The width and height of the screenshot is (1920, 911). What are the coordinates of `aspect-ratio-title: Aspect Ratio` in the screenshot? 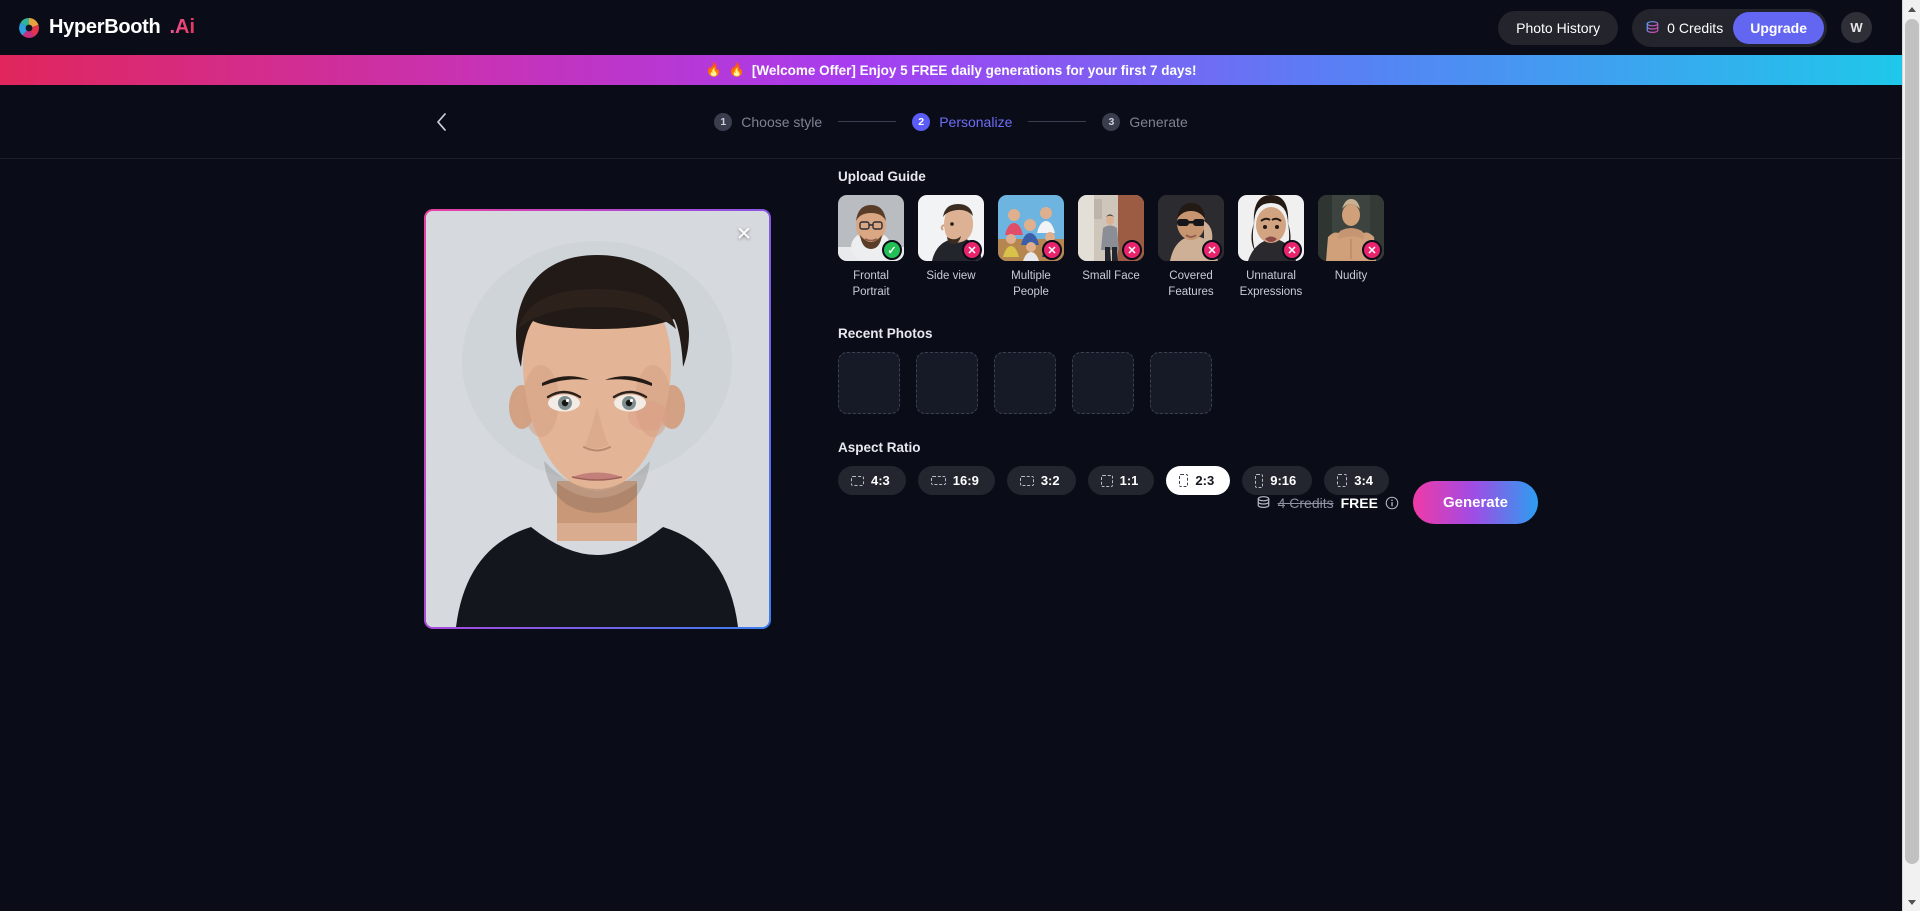 It's located at (879, 448).